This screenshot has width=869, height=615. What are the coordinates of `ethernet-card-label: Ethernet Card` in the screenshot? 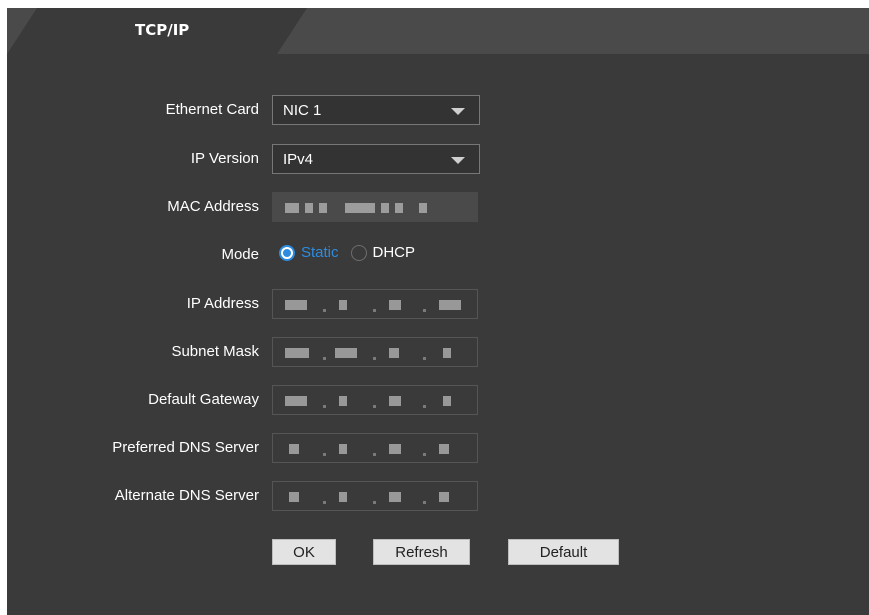 It's located at (212, 109).